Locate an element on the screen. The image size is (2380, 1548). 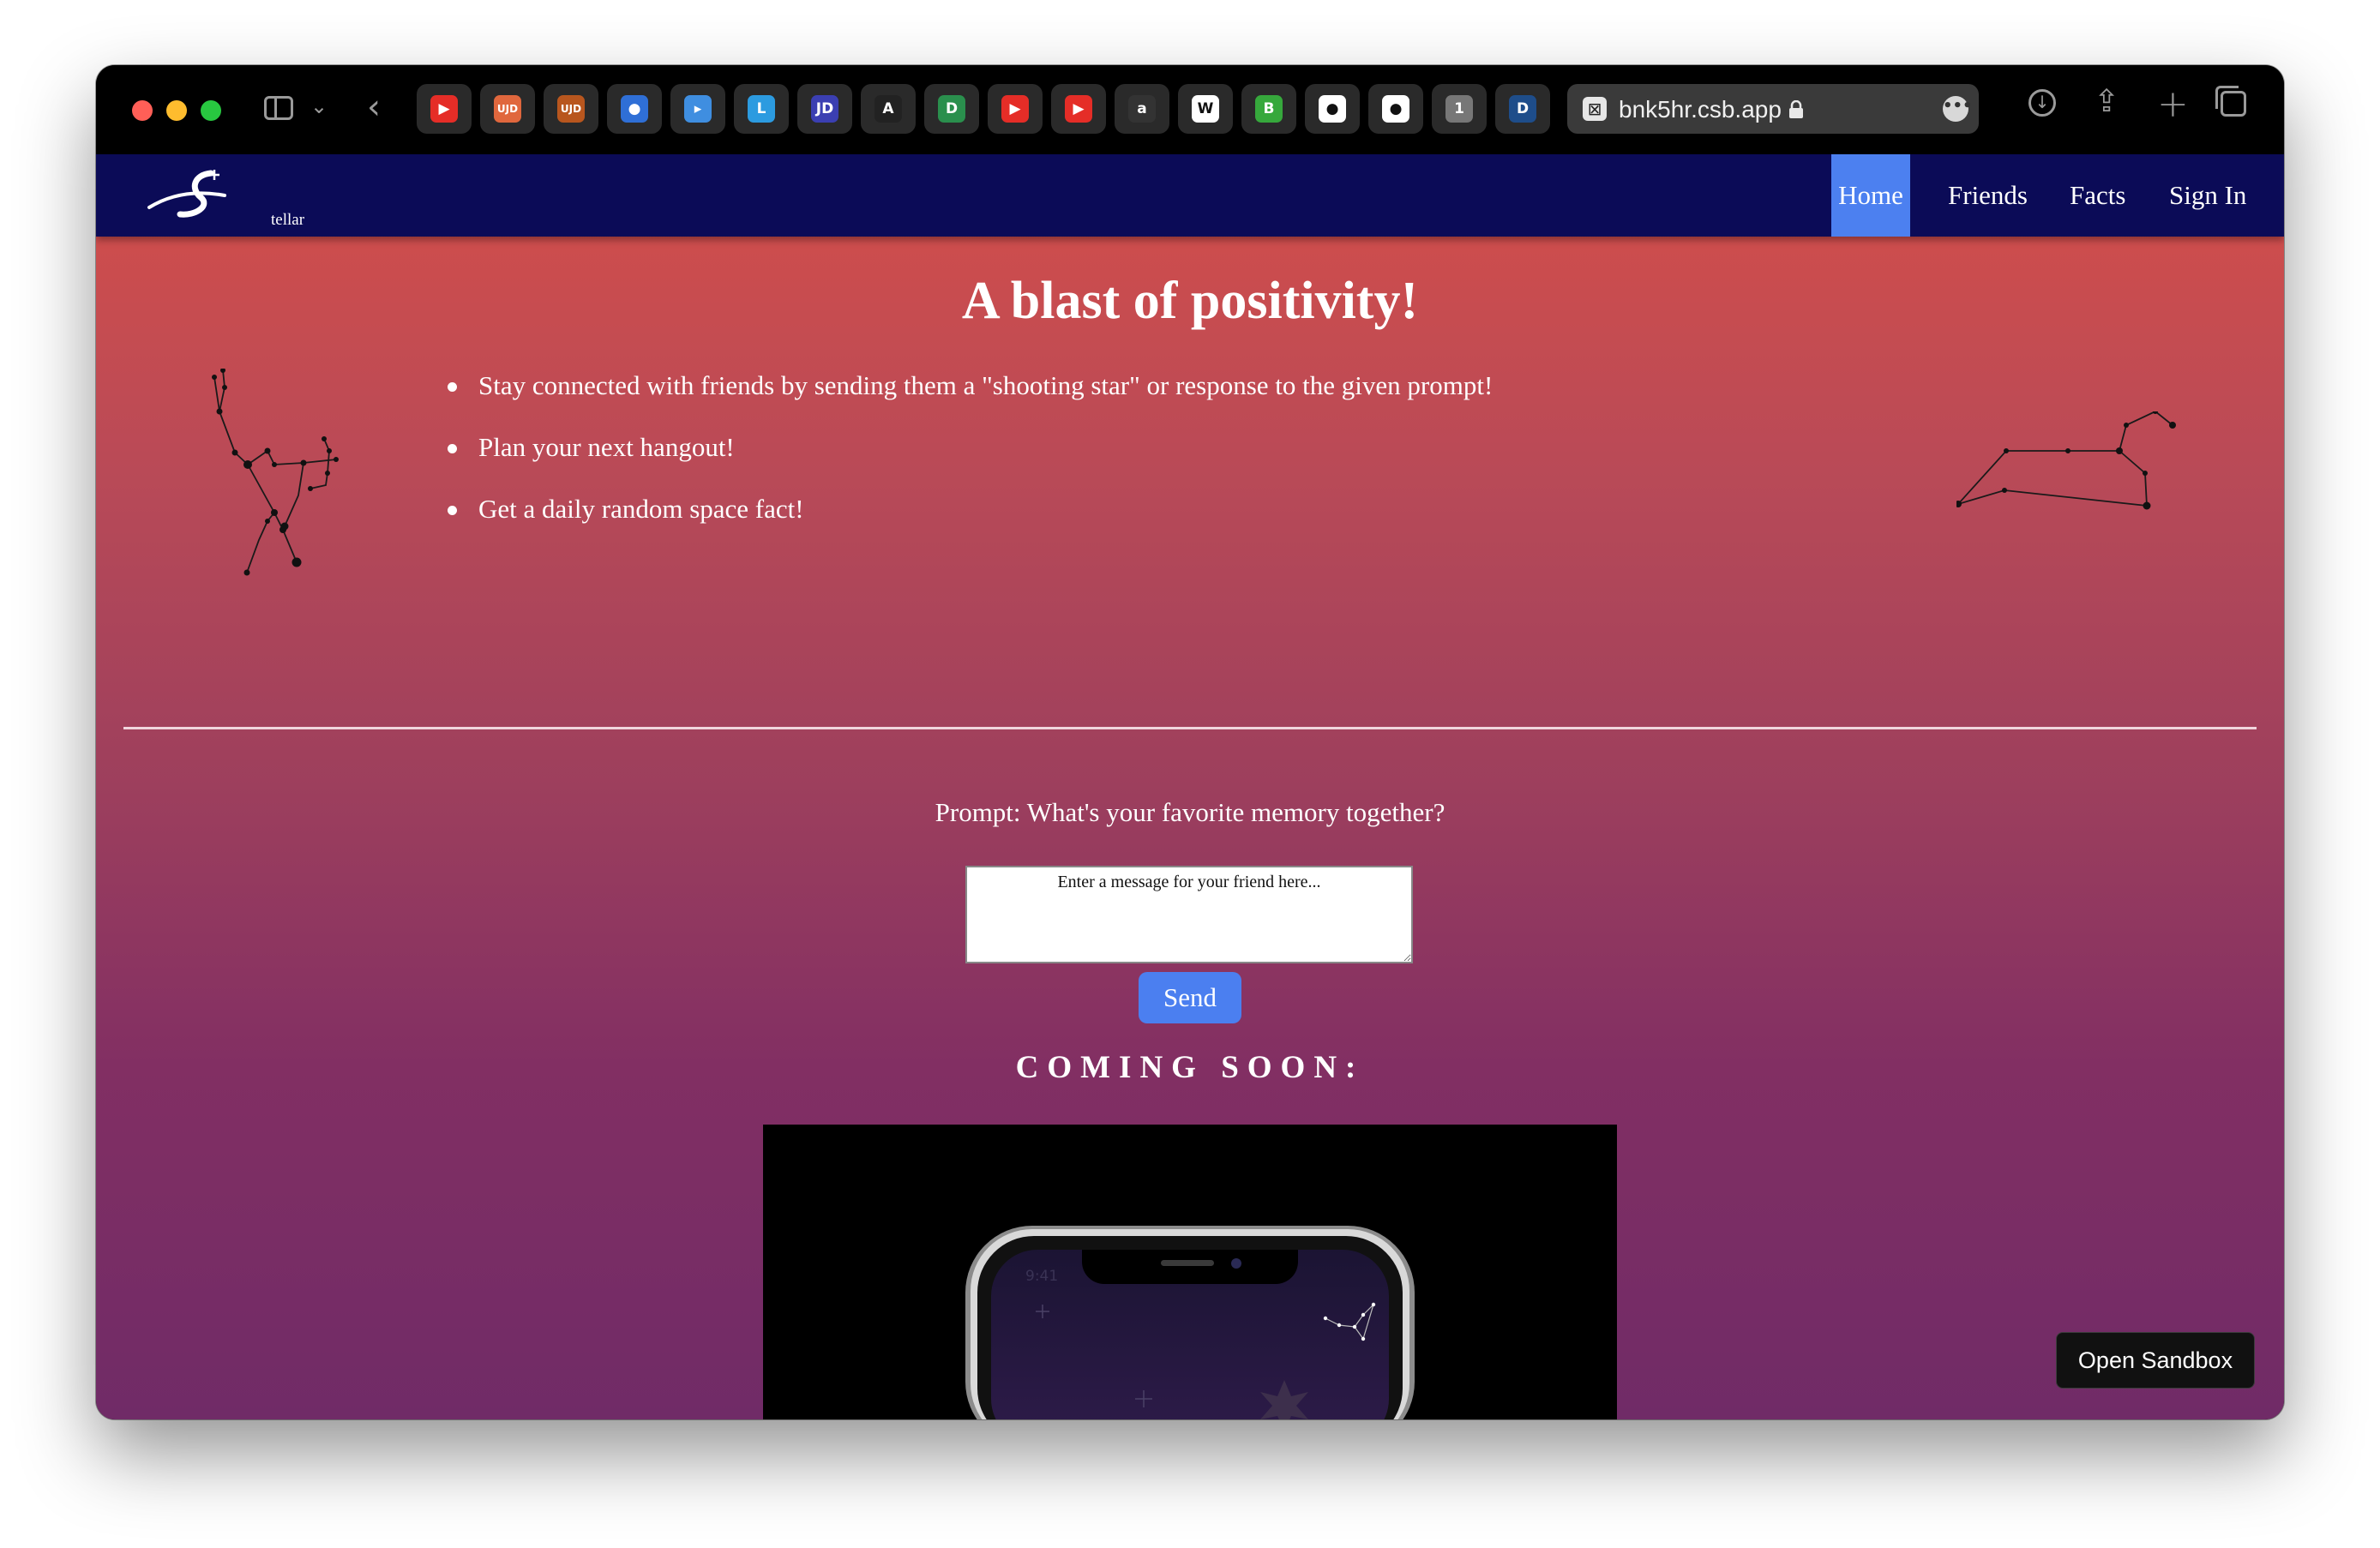
section-divider is located at coordinates (1190, 728).